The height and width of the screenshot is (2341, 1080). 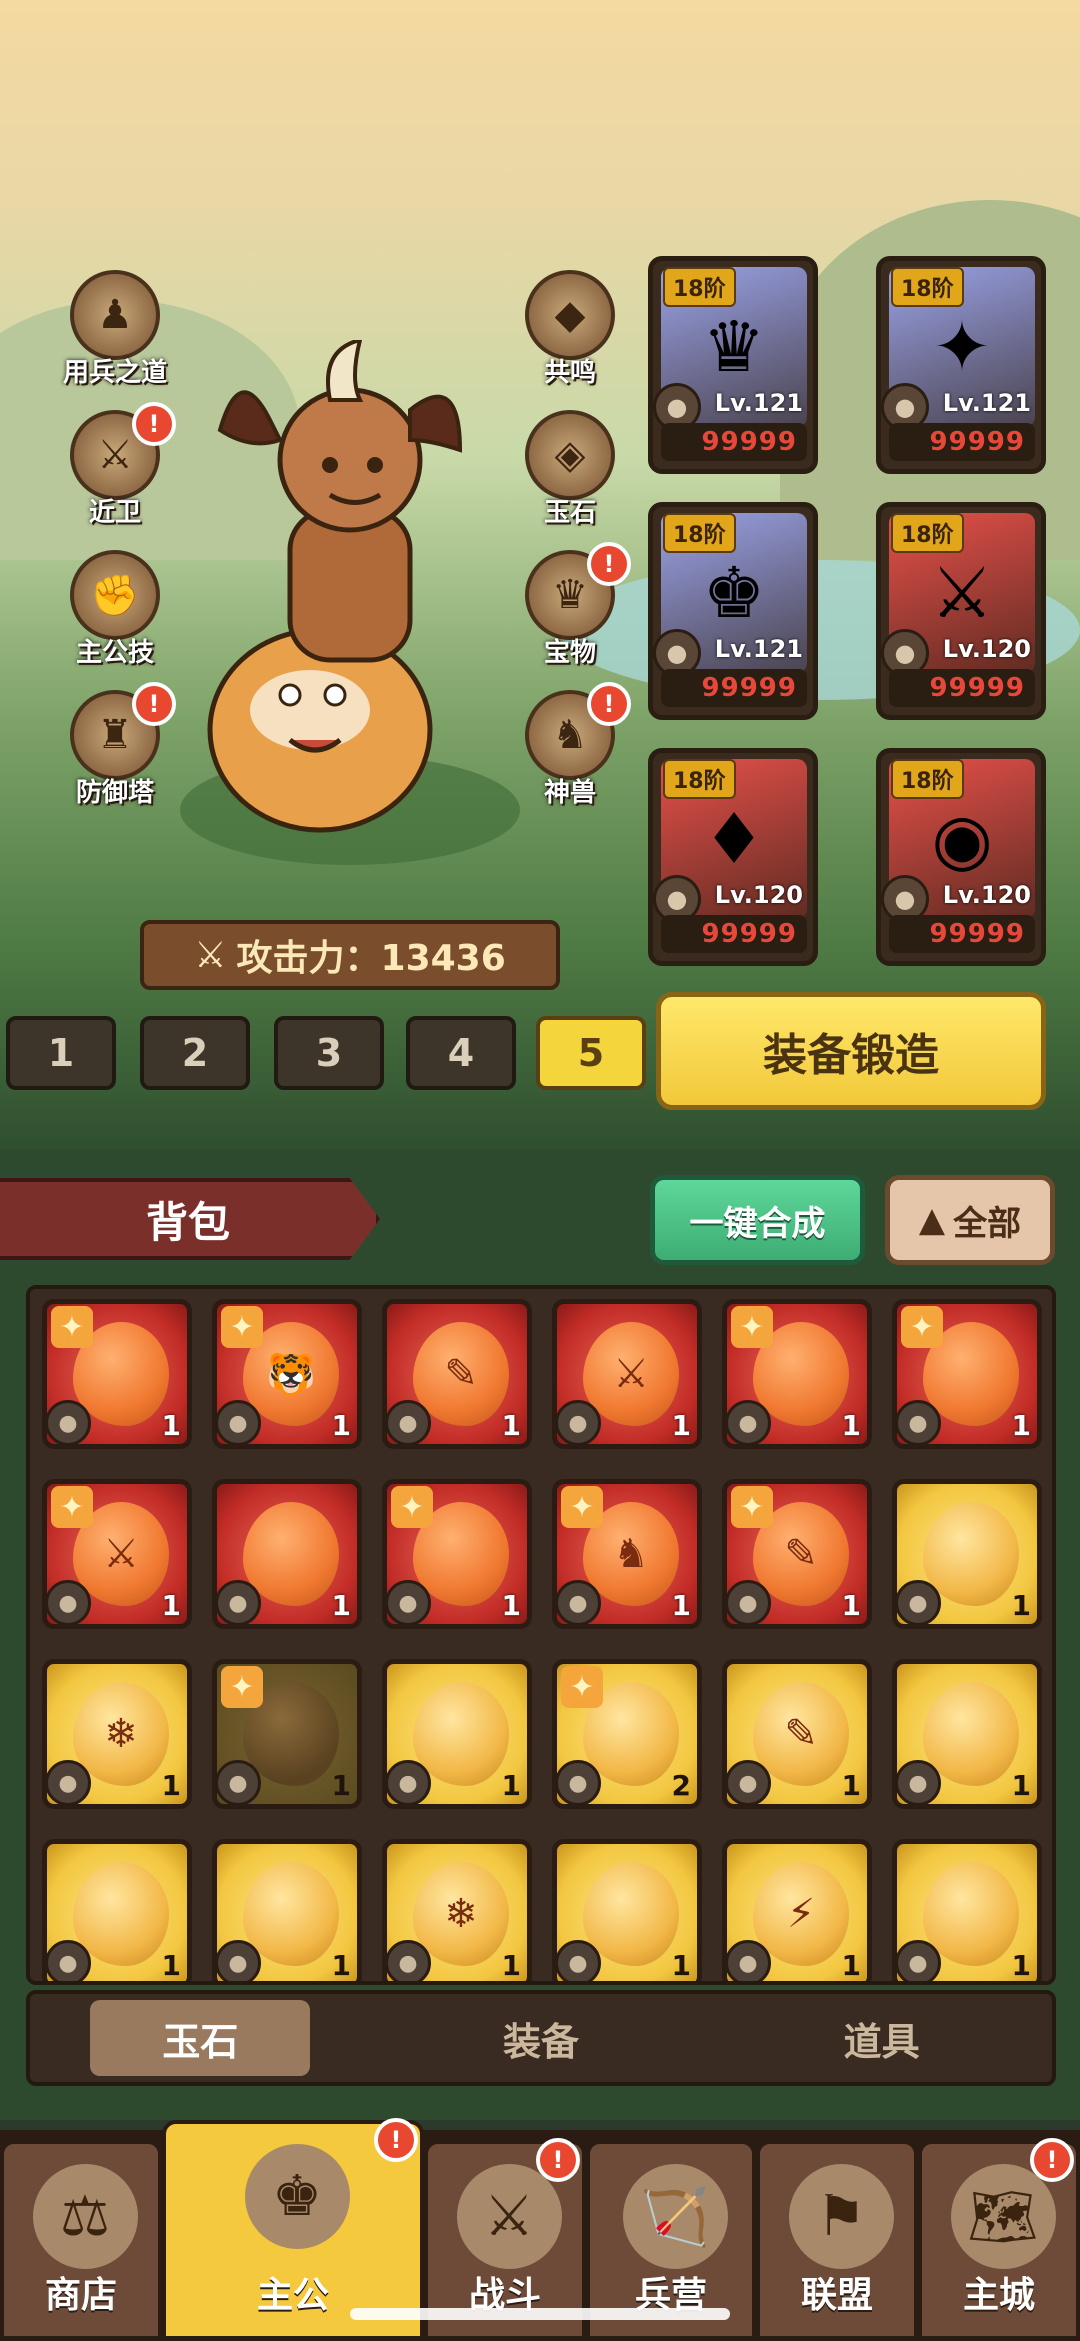 What do you see at coordinates (570, 745) in the screenshot?
I see `right-menu-beast-button: ♞ 神兽!` at bounding box center [570, 745].